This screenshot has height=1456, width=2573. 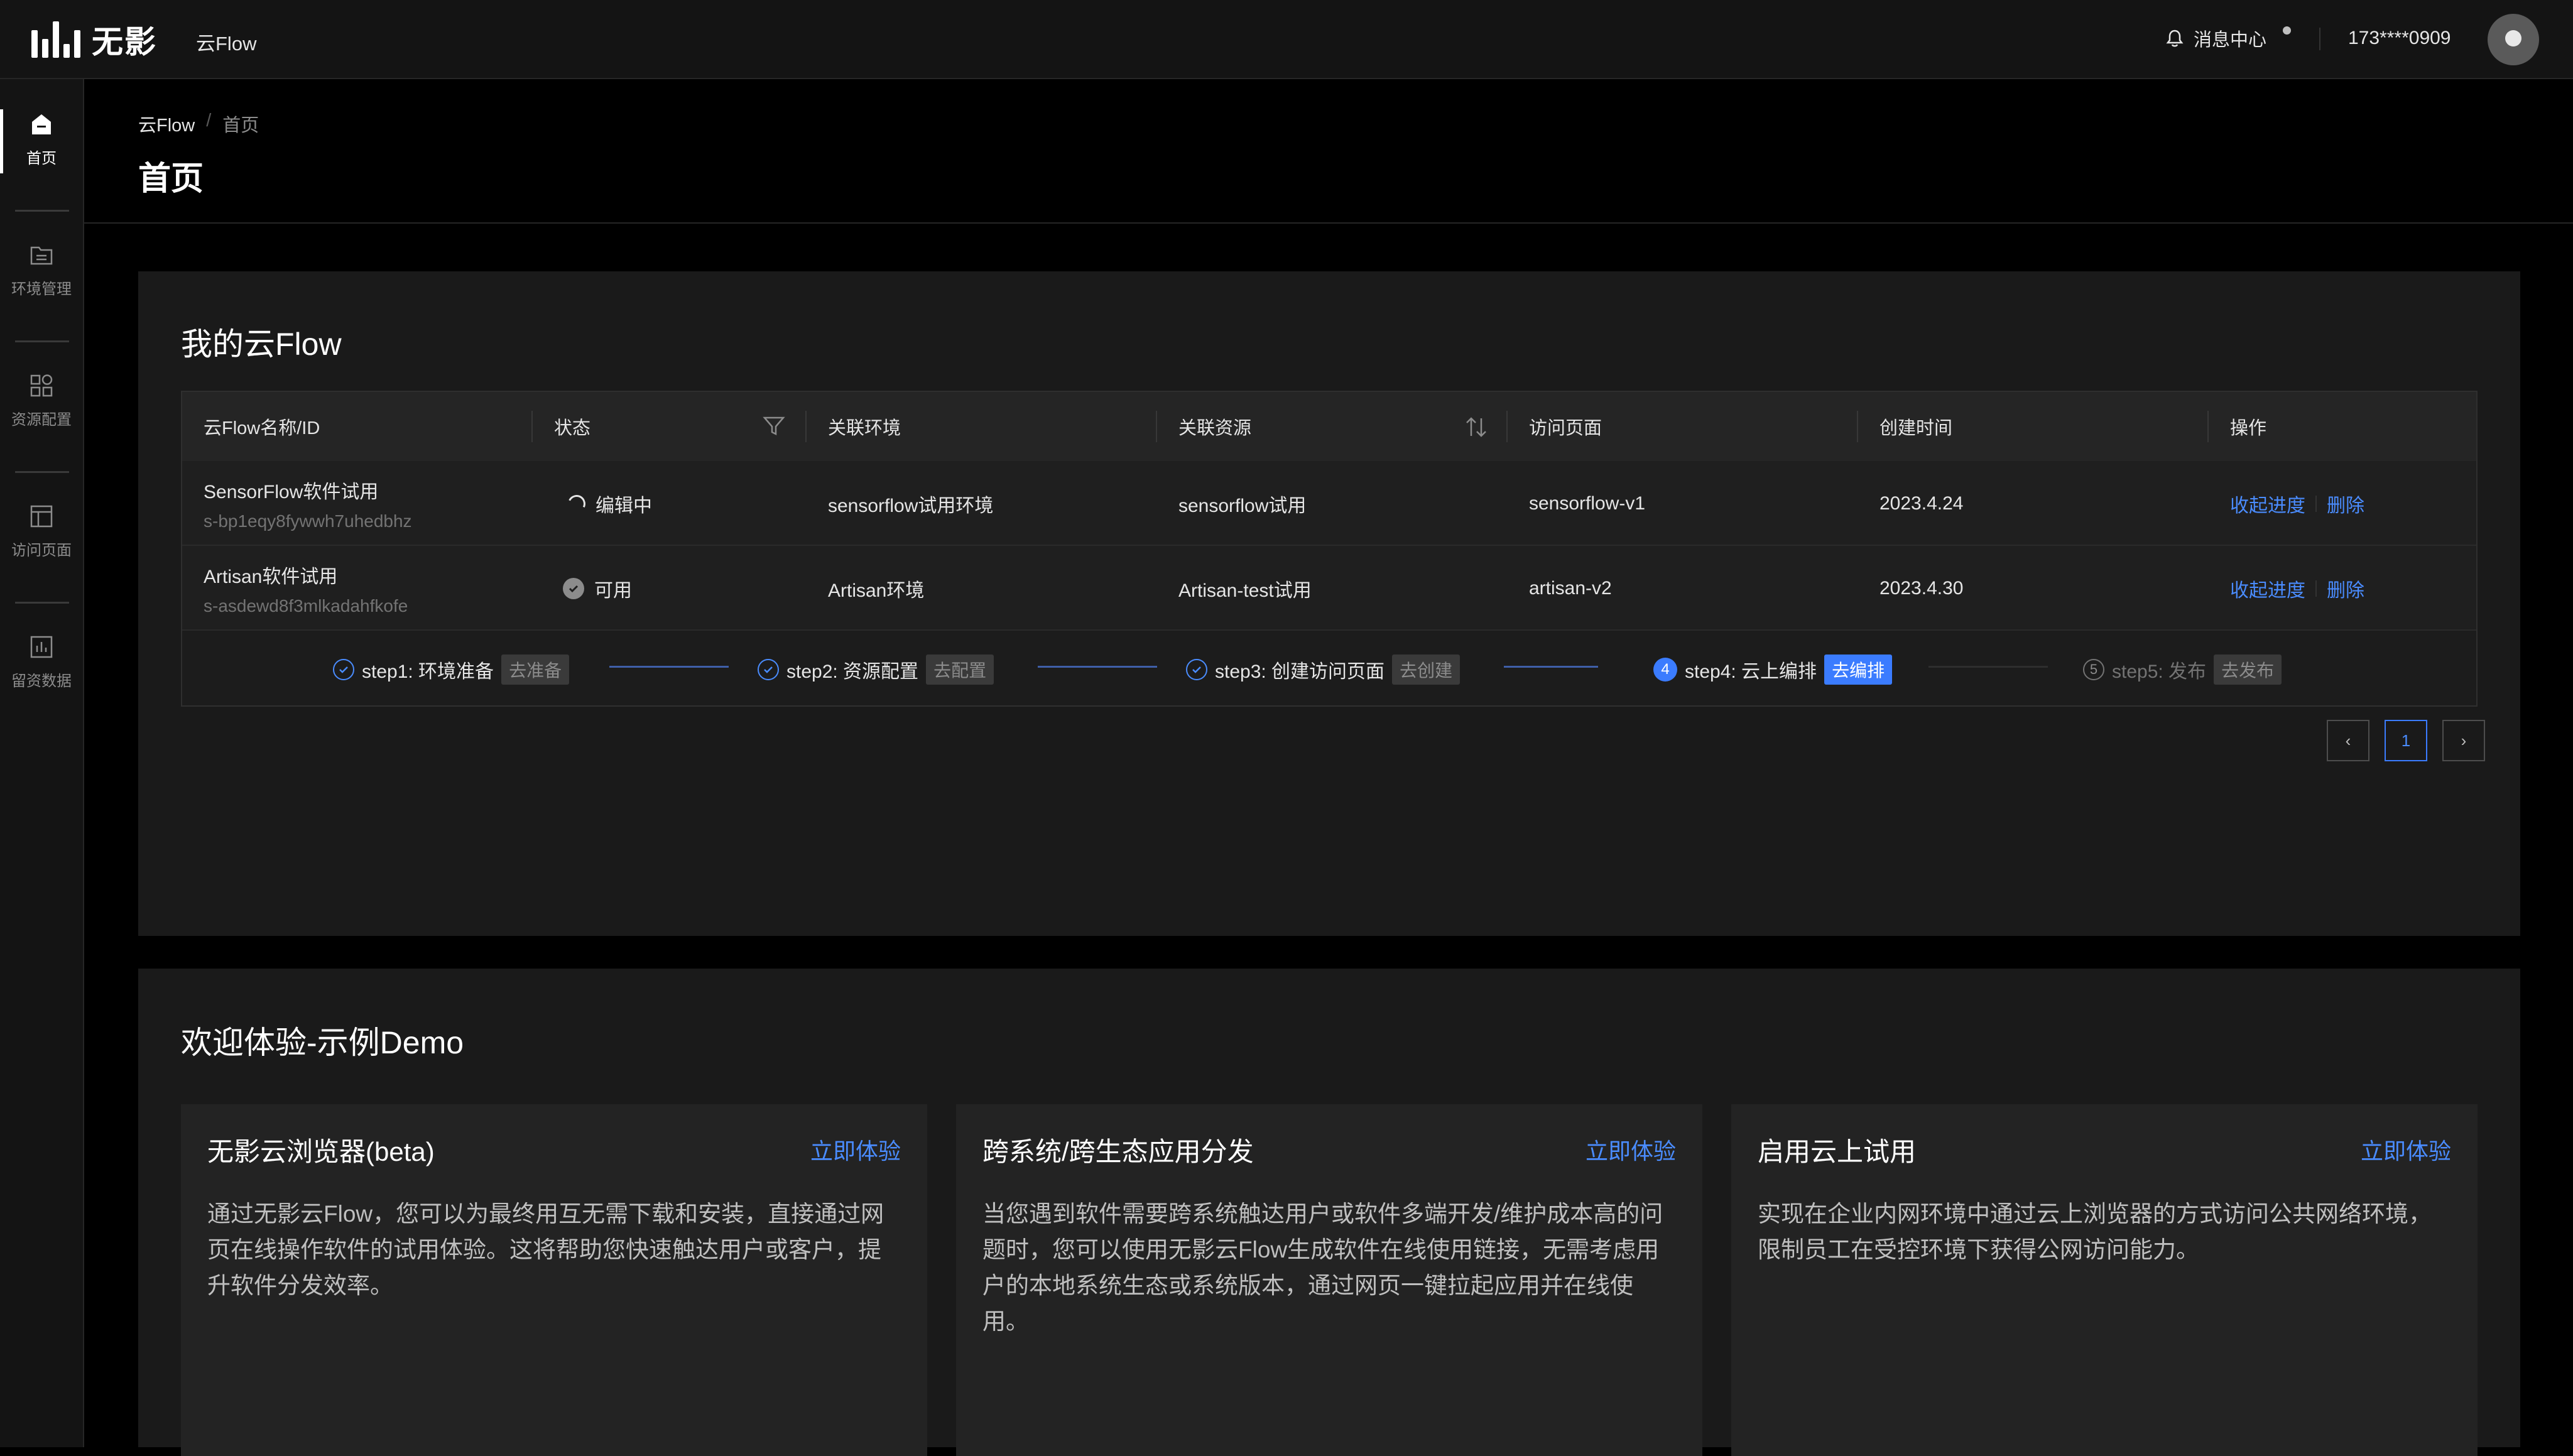 What do you see at coordinates (262, 428) in the screenshot?
I see `column-header-name: 云Flow名称/ID` at bounding box center [262, 428].